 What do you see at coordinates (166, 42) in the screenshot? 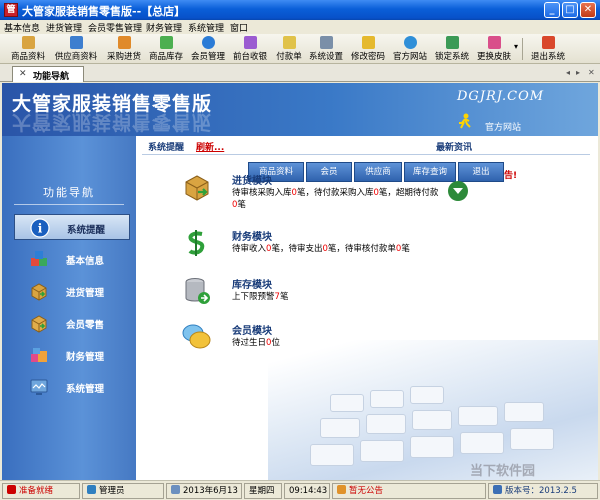
I see `inventory-icon` at bounding box center [166, 42].